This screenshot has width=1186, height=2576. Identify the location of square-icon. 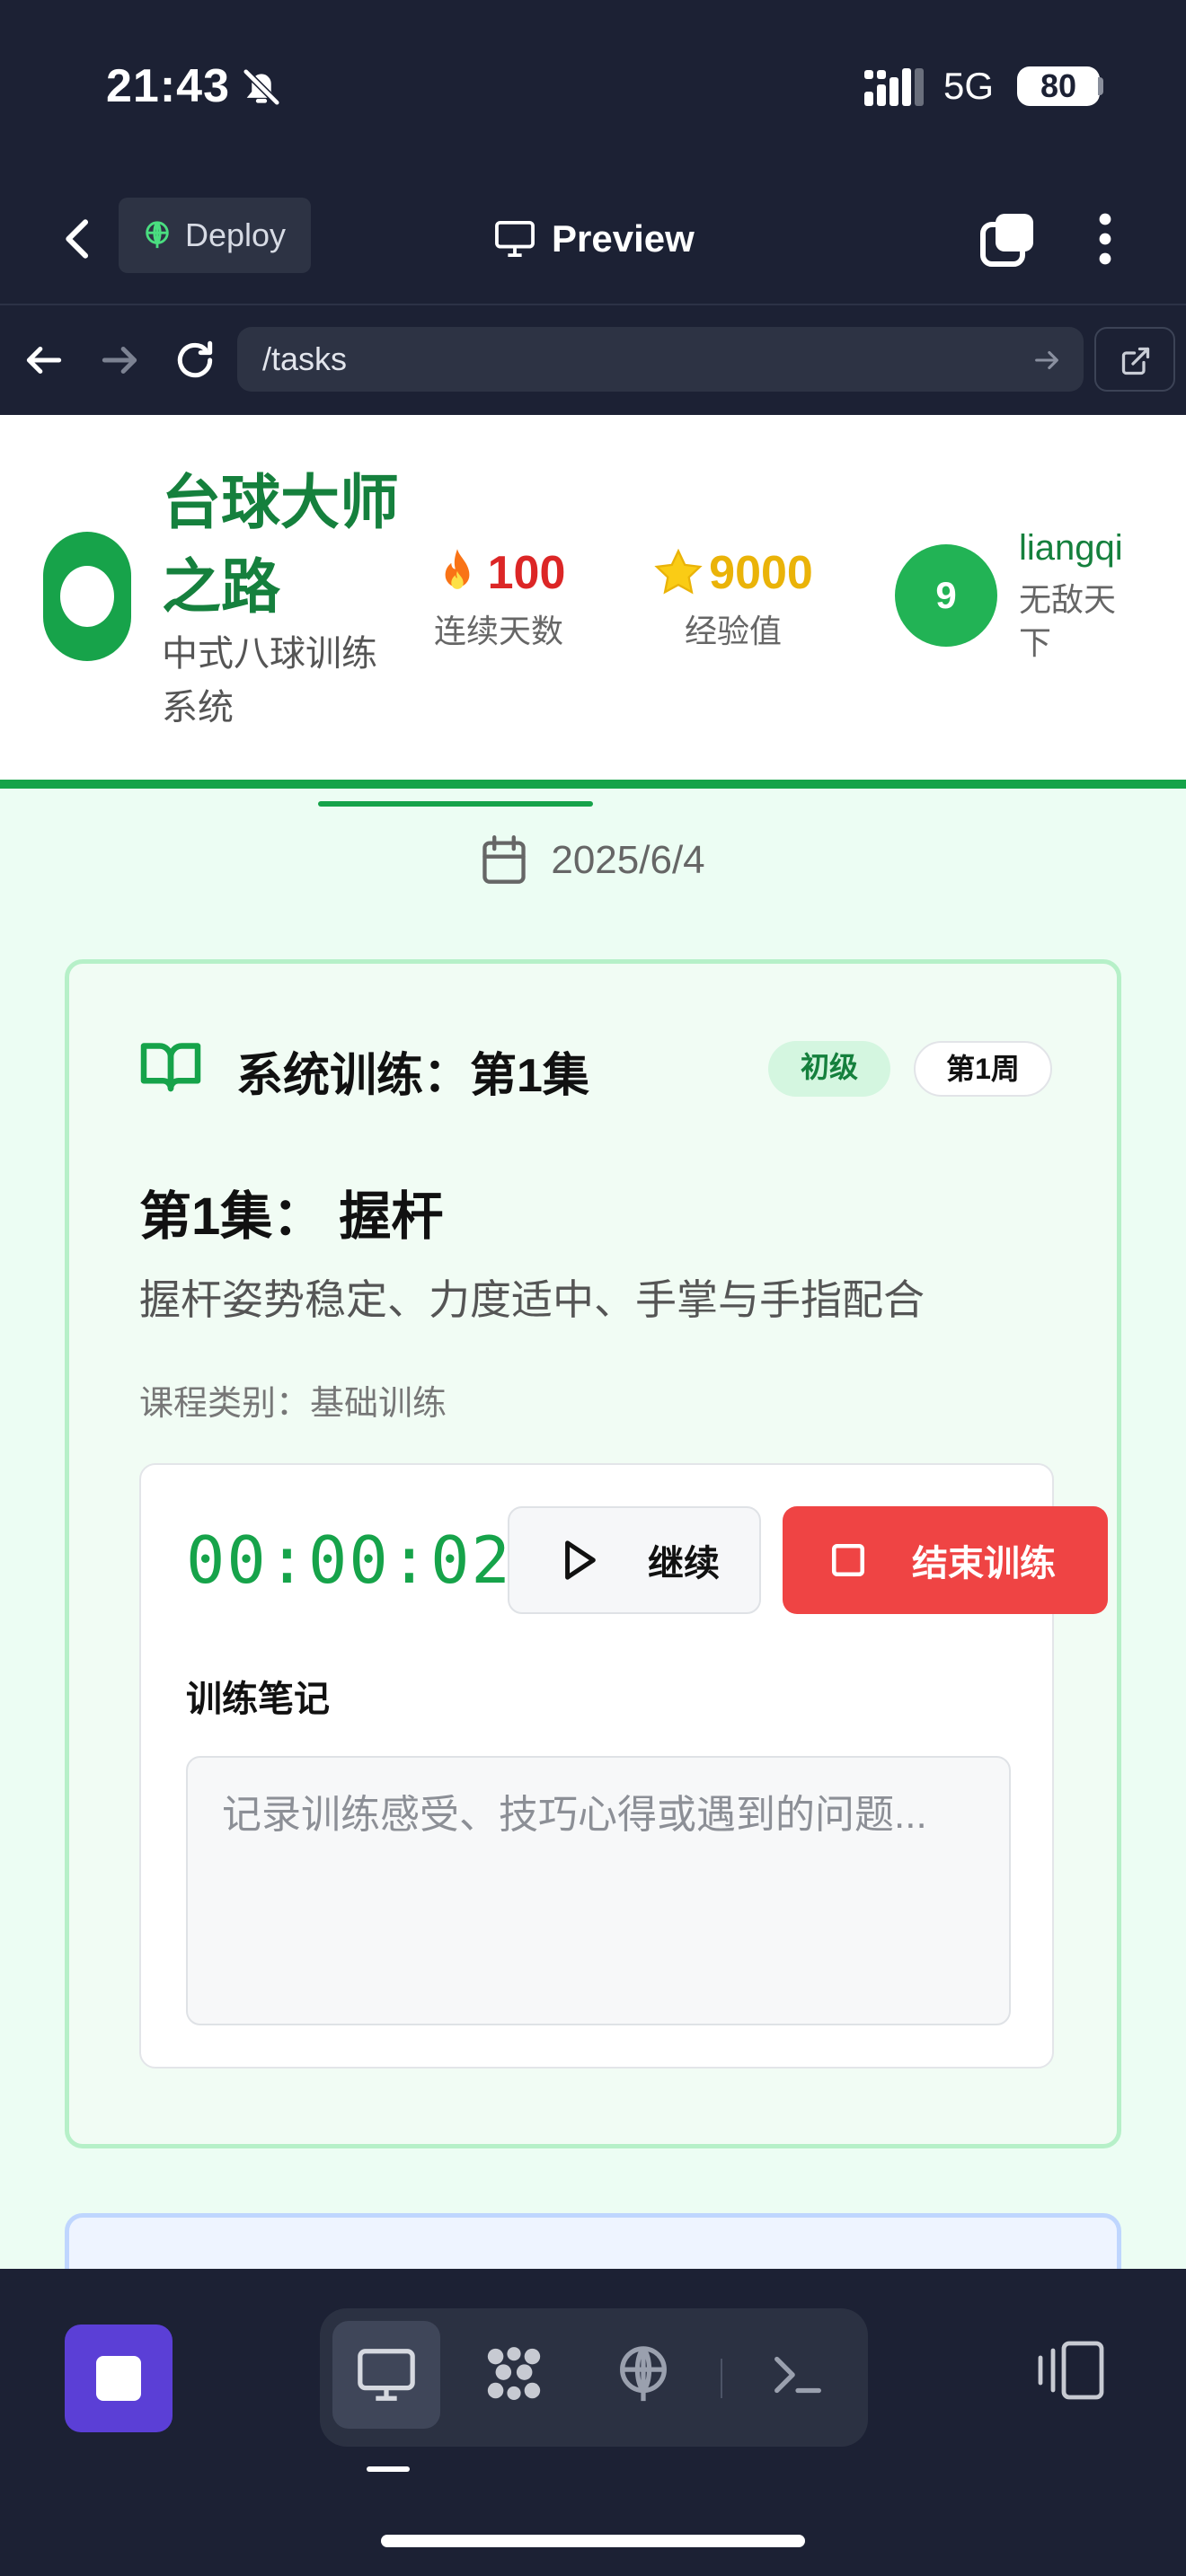
(848, 1560).